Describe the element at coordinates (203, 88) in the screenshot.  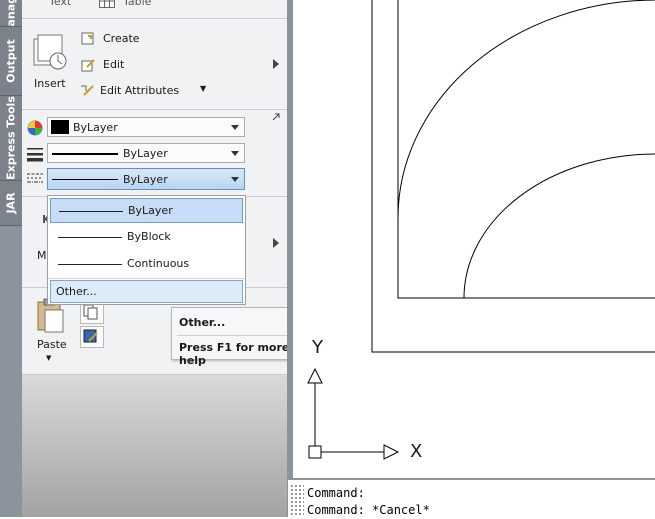
I see `edit-attributes-dropdown-icon: ▼` at that location.